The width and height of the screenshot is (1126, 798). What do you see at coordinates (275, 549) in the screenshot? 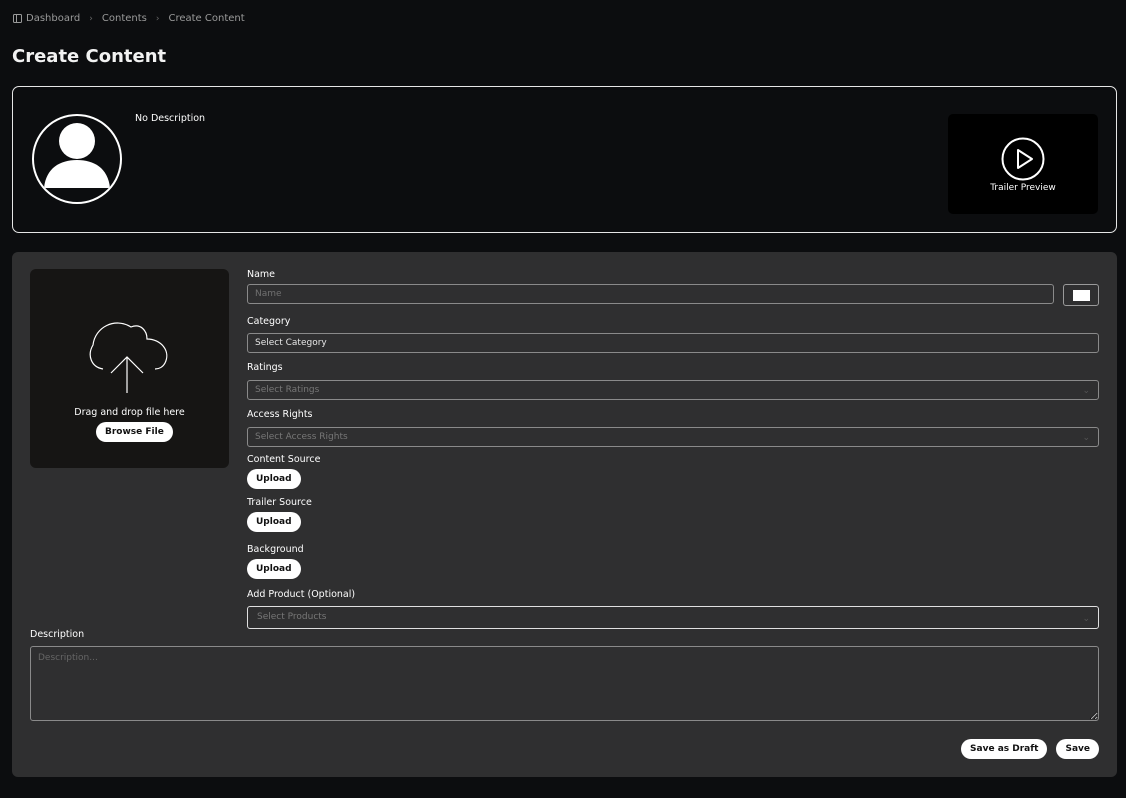
I see `background-label: Background` at bounding box center [275, 549].